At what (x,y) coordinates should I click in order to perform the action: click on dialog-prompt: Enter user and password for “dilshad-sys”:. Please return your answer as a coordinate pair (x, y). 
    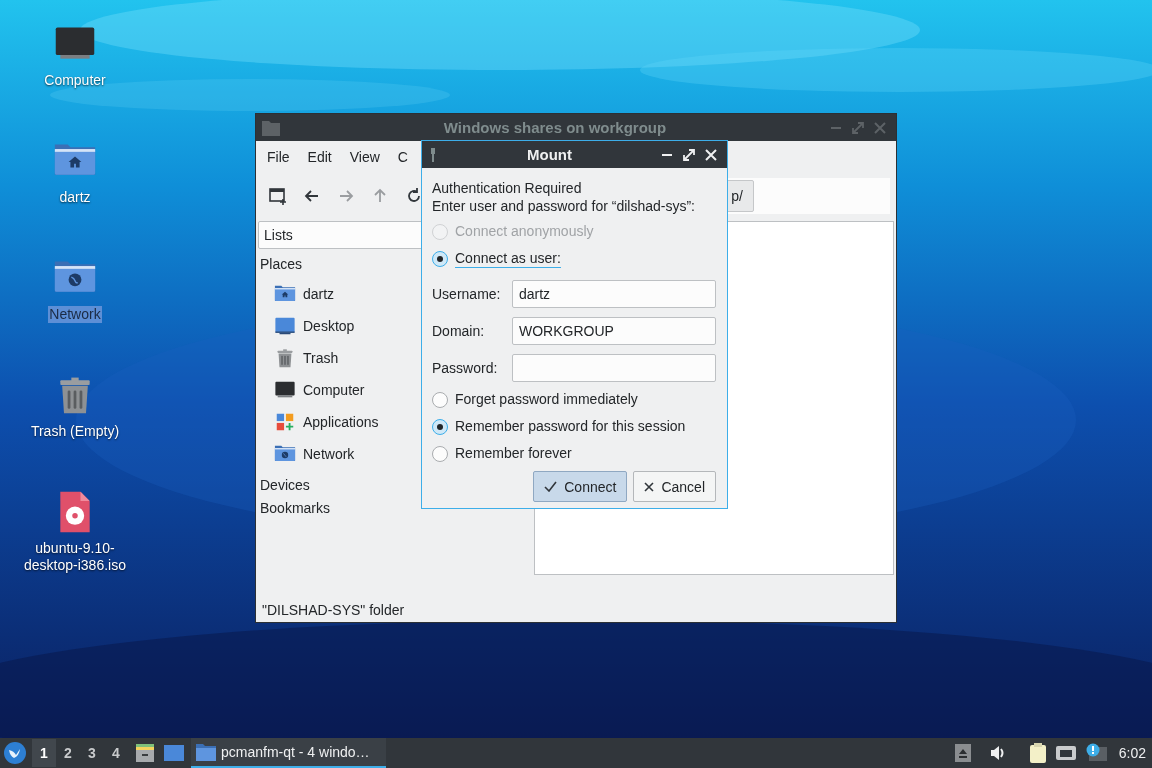
    Looking at the image, I should click on (564, 206).